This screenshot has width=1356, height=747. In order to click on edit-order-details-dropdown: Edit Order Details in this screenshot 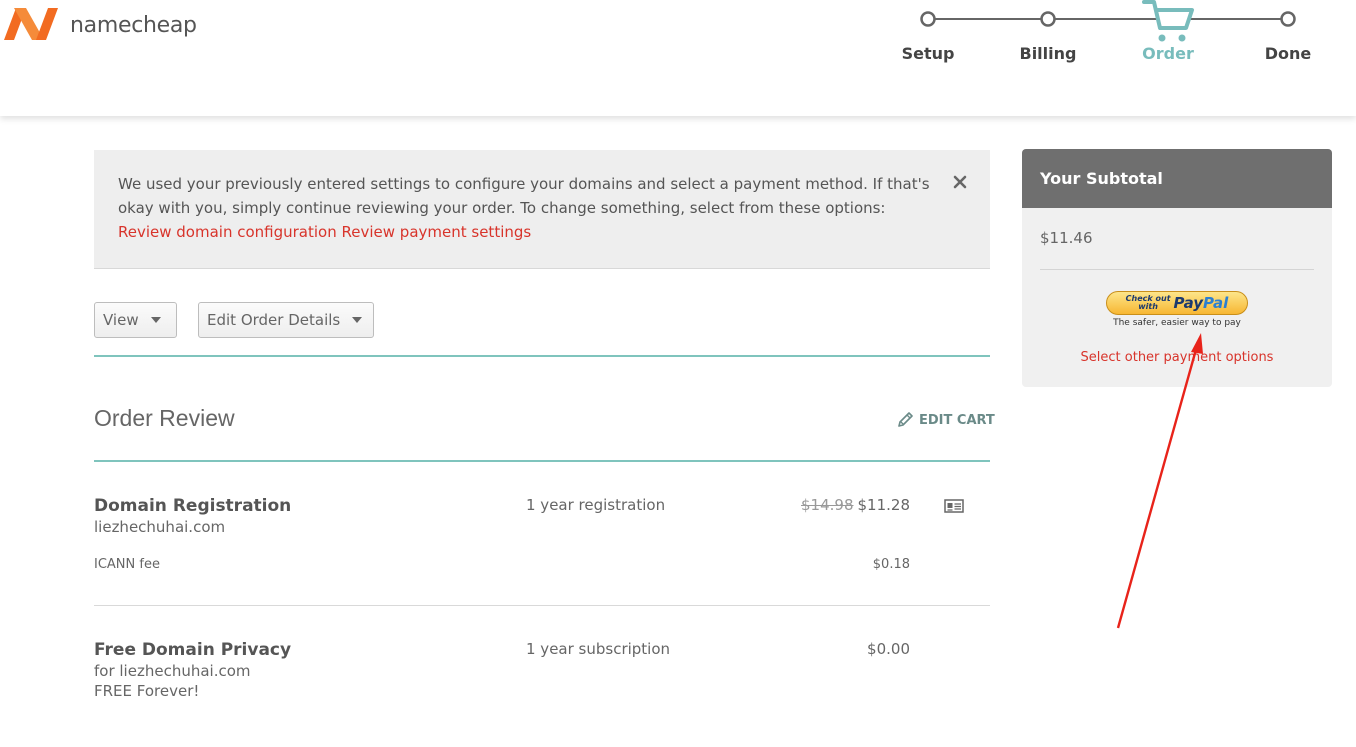, I will do `click(286, 320)`.